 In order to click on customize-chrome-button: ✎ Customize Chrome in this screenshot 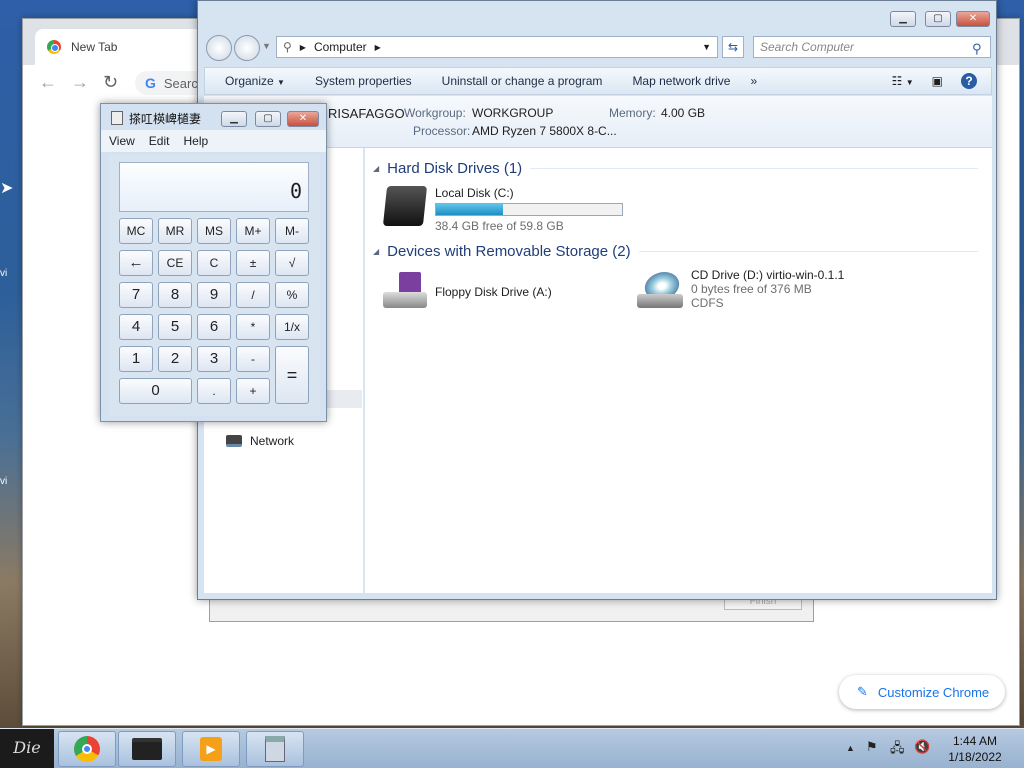, I will do `click(922, 692)`.